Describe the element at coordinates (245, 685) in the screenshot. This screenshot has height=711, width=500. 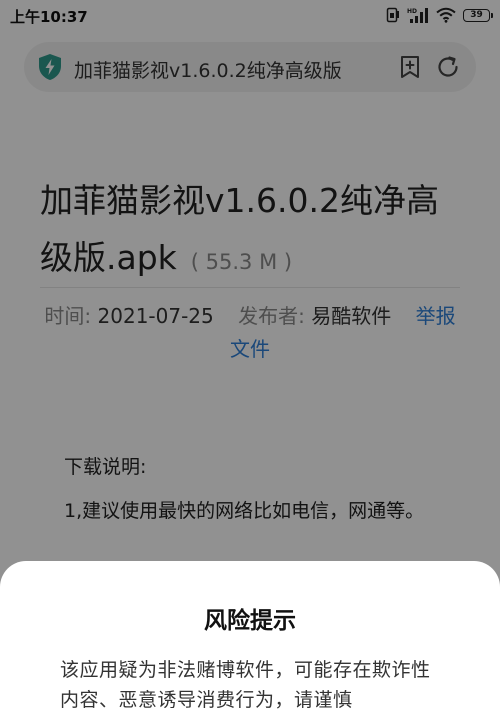
I see `dialog-message: 该应用疑为非法赌博软件，可能存在欺诈性内容、恶意诱导消费行为，请谨慎` at that location.